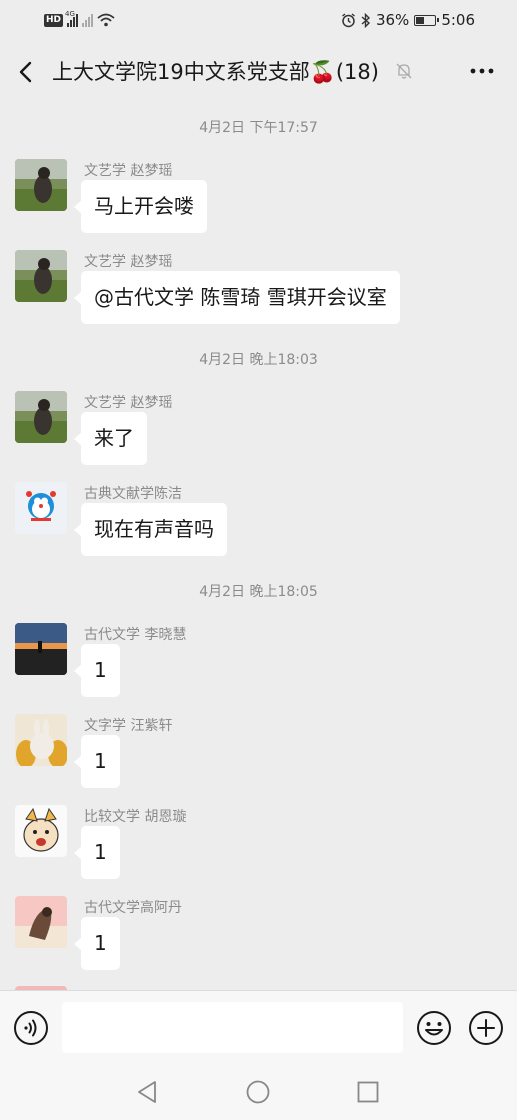 This screenshot has height=1120, width=517. What do you see at coordinates (150, 529) in the screenshot?
I see `message-bubble: 现在有声音吗` at bounding box center [150, 529].